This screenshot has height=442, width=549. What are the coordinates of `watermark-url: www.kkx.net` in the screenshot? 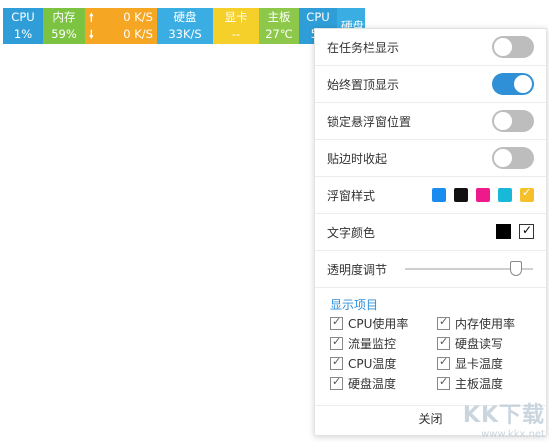 It's located at (513, 434).